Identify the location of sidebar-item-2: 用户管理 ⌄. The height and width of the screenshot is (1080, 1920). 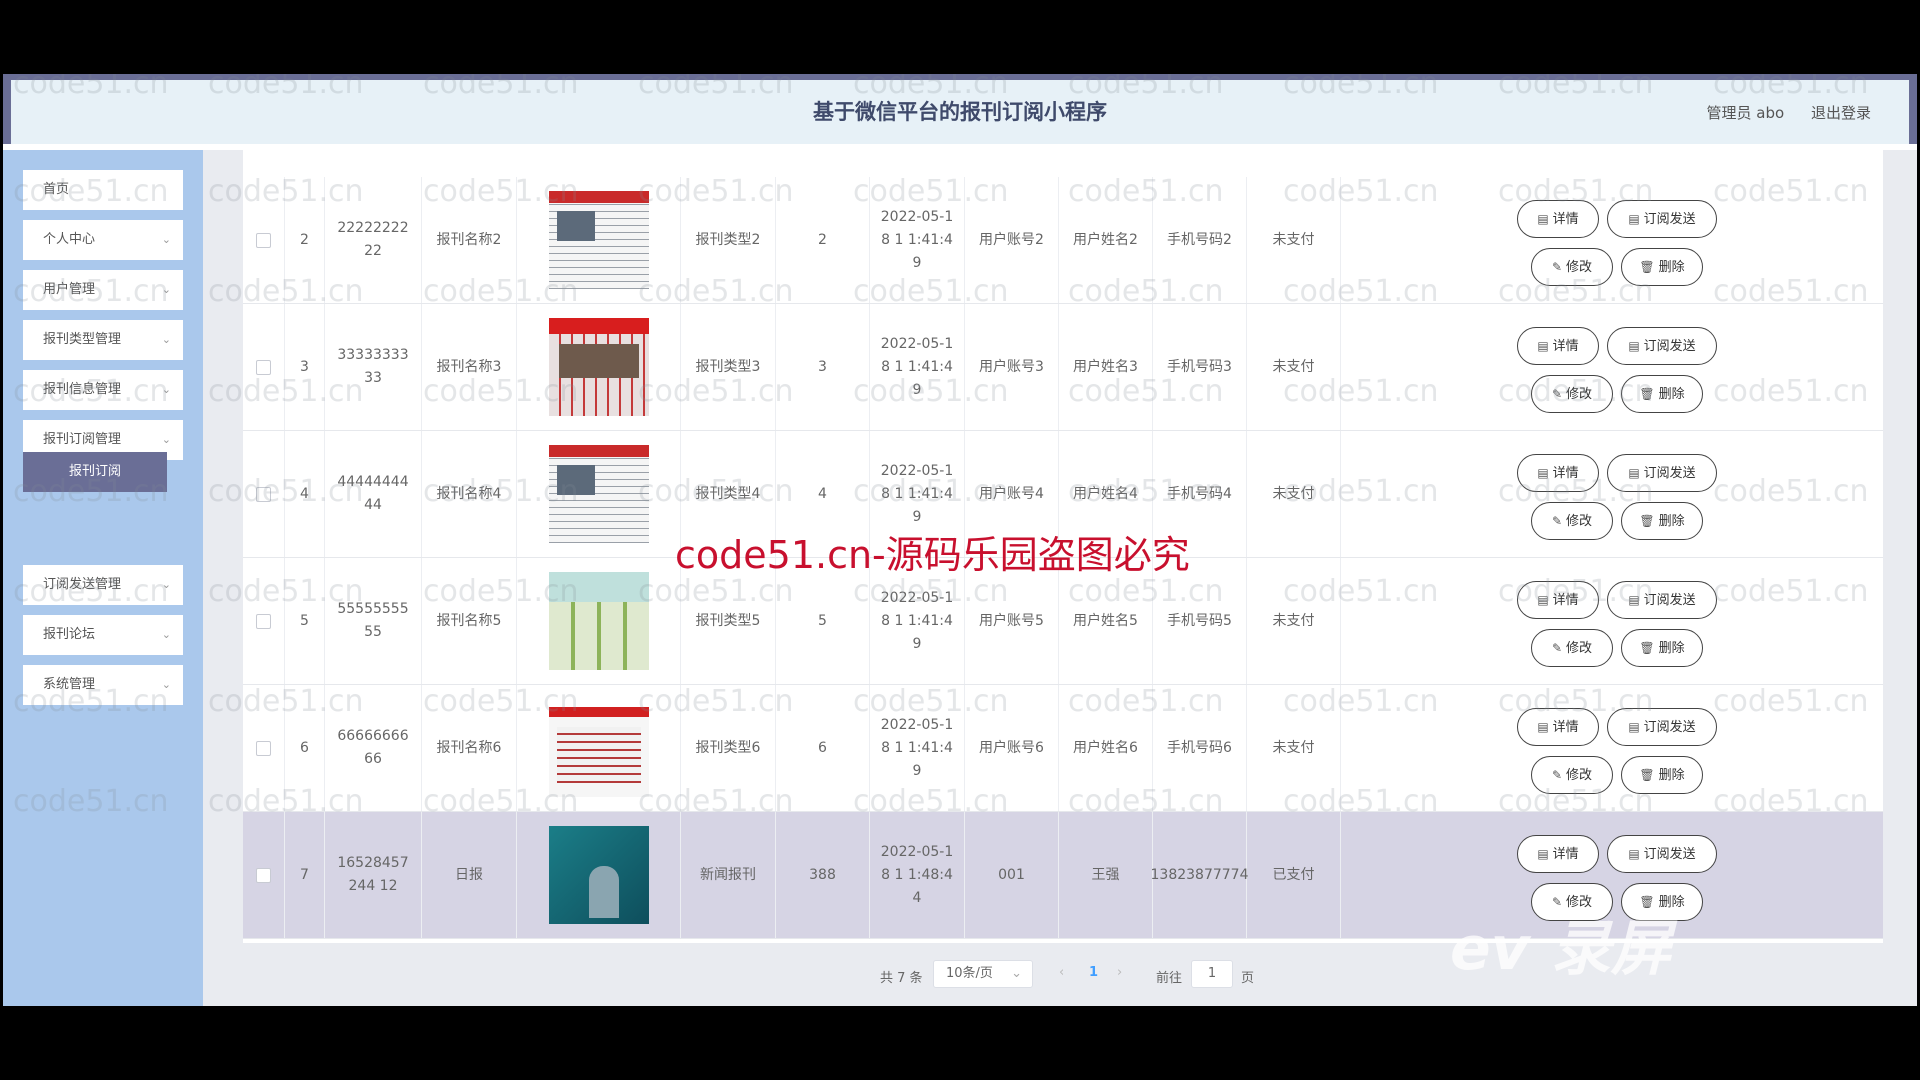
(103, 290).